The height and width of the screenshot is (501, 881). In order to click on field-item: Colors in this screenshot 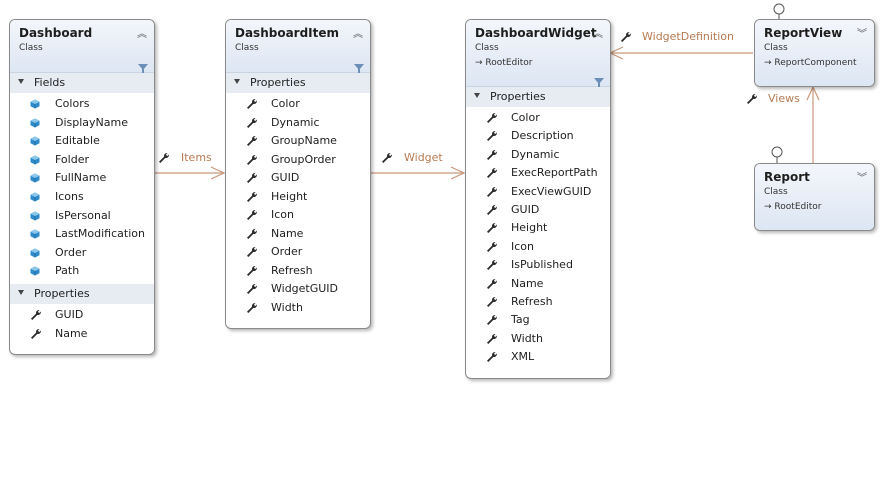, I will do `click(82, 104)`.